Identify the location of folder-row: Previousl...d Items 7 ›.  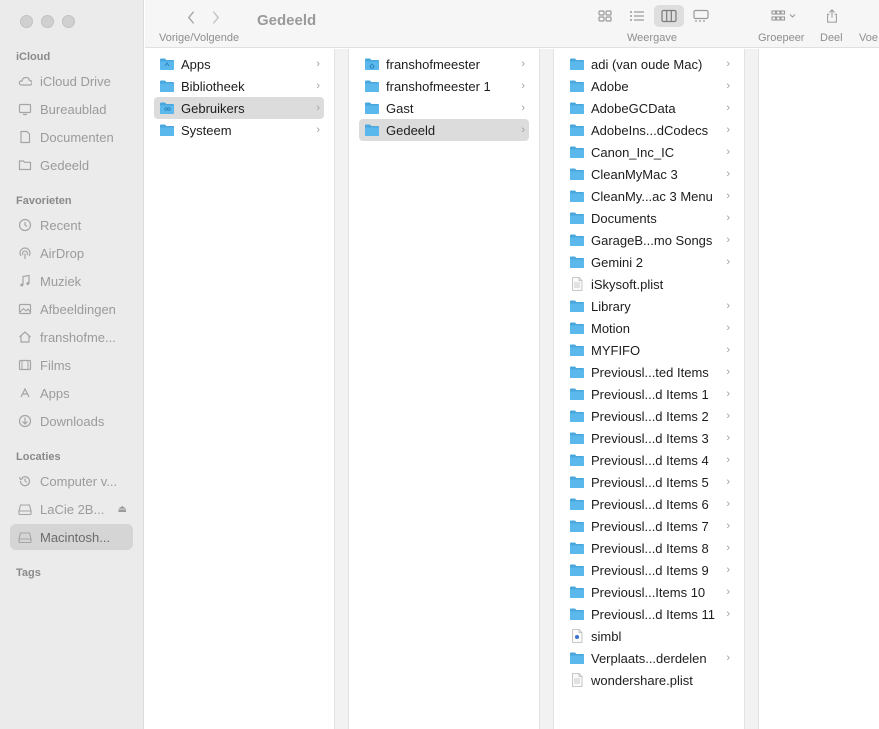
(649, 526).